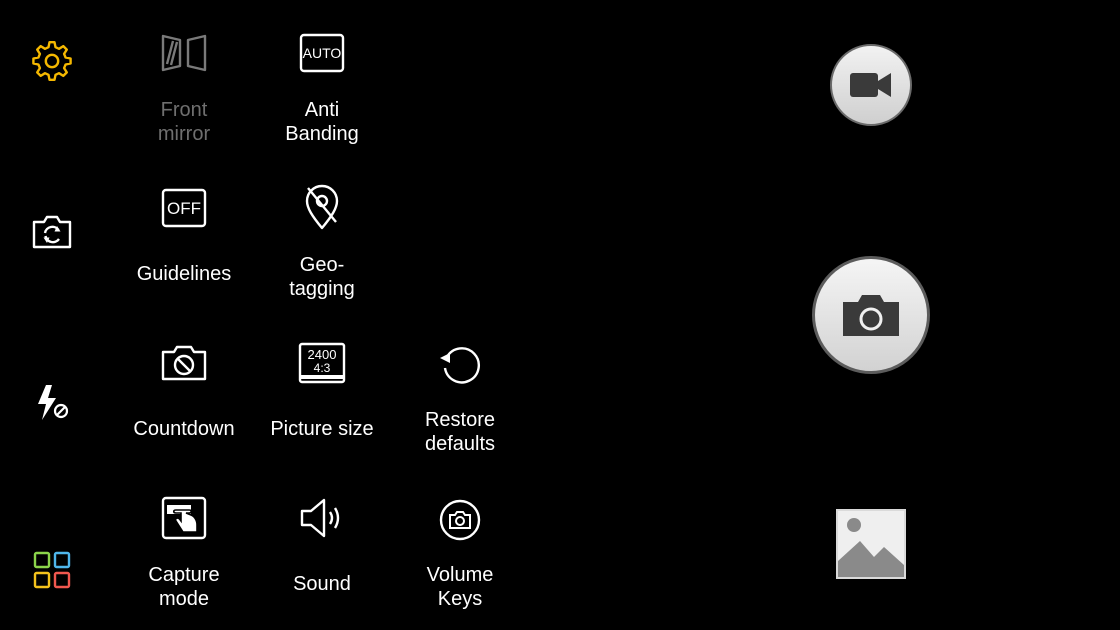 Image resolution: width=1120 pixels, height=630 pixels. I want to click on shutter-button, so click(871, 315).